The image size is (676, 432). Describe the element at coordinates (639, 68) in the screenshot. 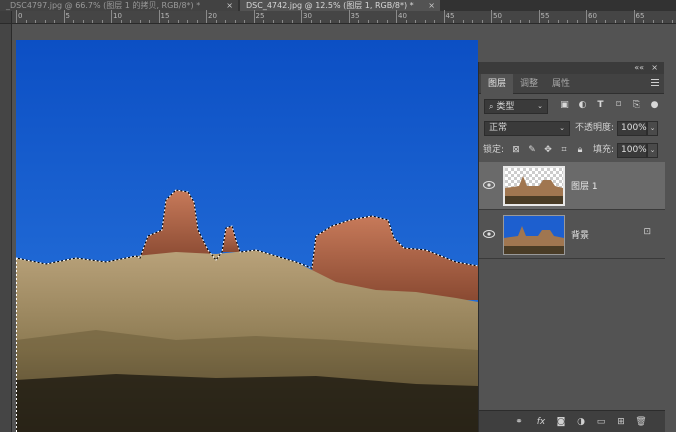

I see `collapse-panel-icon: ««` at that location.